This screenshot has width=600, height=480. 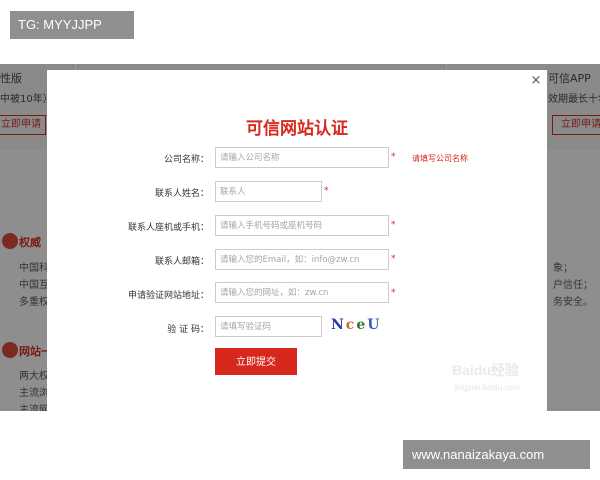 What do you see at coordinates (186, 160) in the screenshot?
I see `company-name-label: 公司名称：` at bounding box center [186, 160].